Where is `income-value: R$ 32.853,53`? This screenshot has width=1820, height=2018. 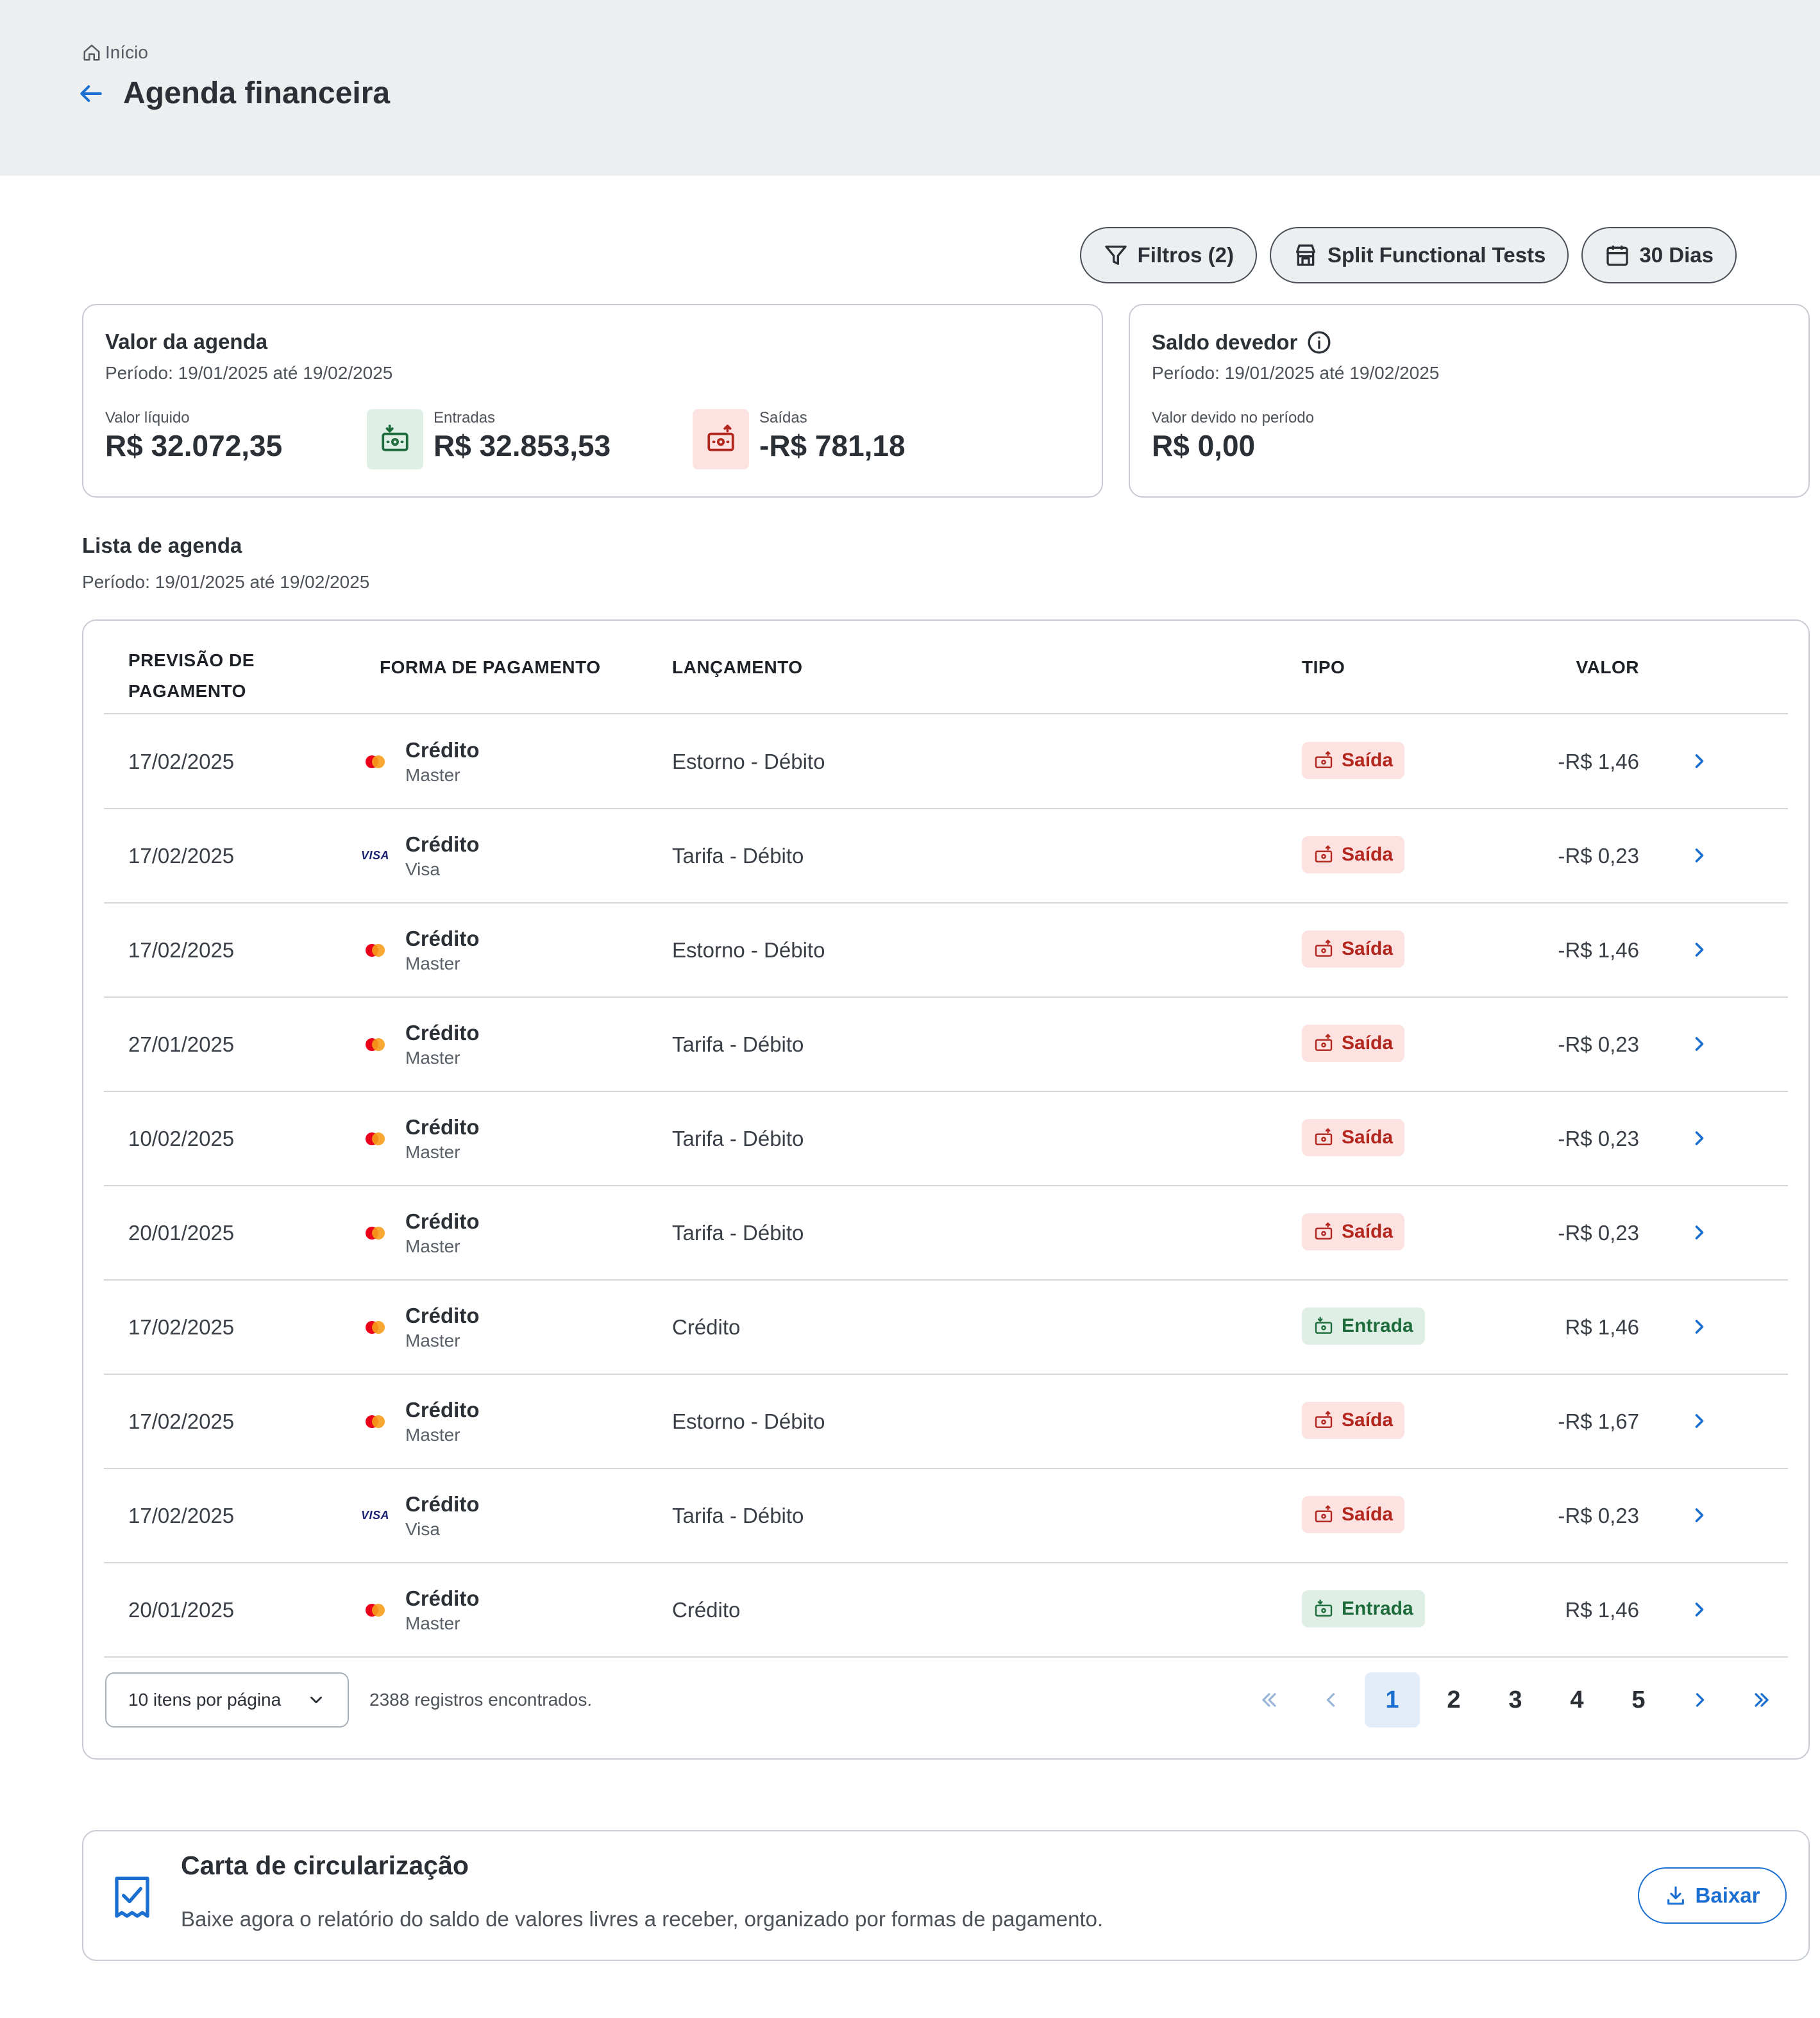 income-value: R$ 32.853,53 is located at coordinates (522, 445).